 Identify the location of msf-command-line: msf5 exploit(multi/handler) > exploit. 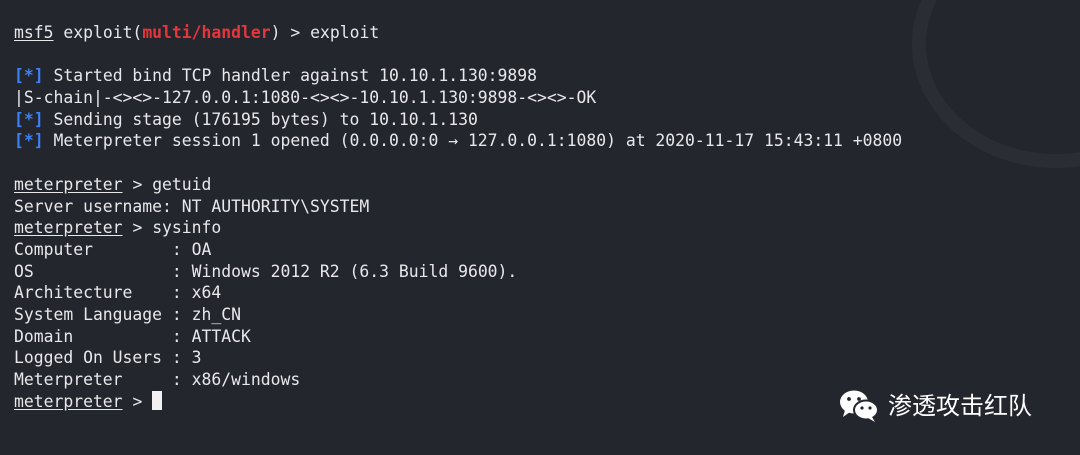
(458, 33).